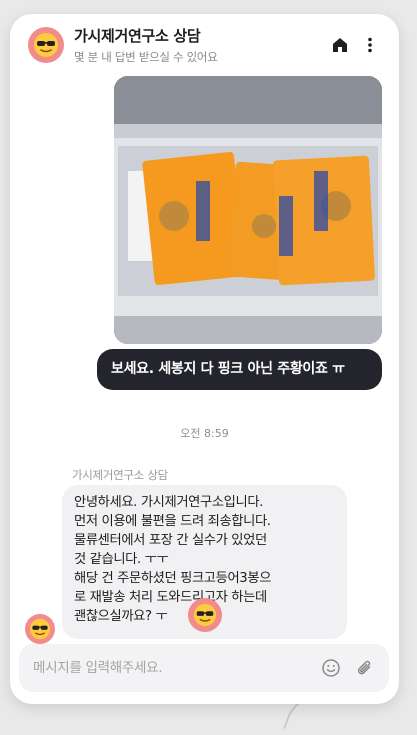  I want to click on emoji-button, so click(331, 668).